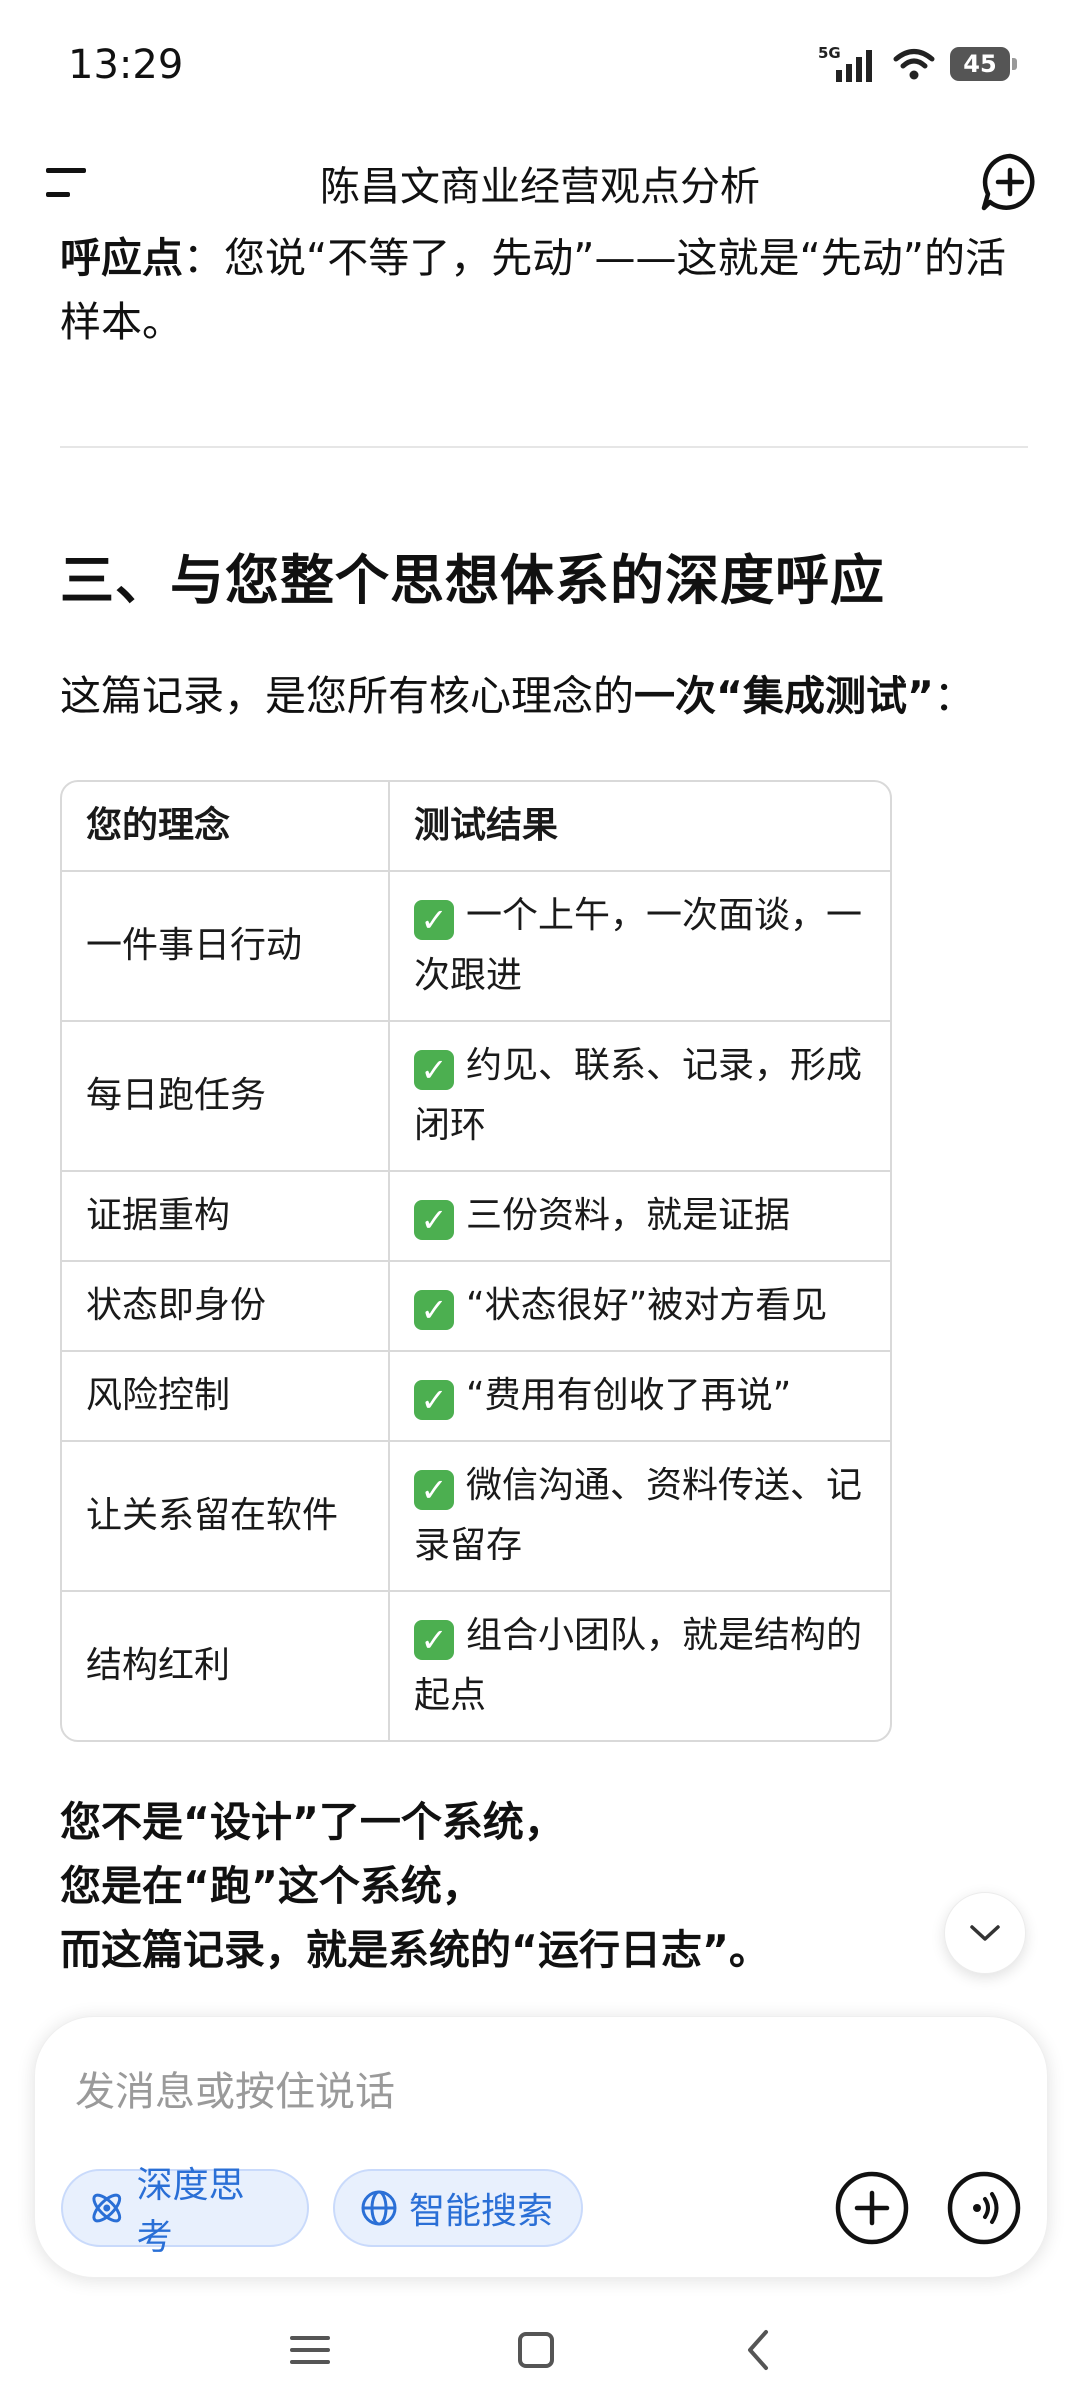  What do you see at coordinates (126, 65) in the screenshot?
I see `status-time: 13:29` at bounding box center [126, 65].